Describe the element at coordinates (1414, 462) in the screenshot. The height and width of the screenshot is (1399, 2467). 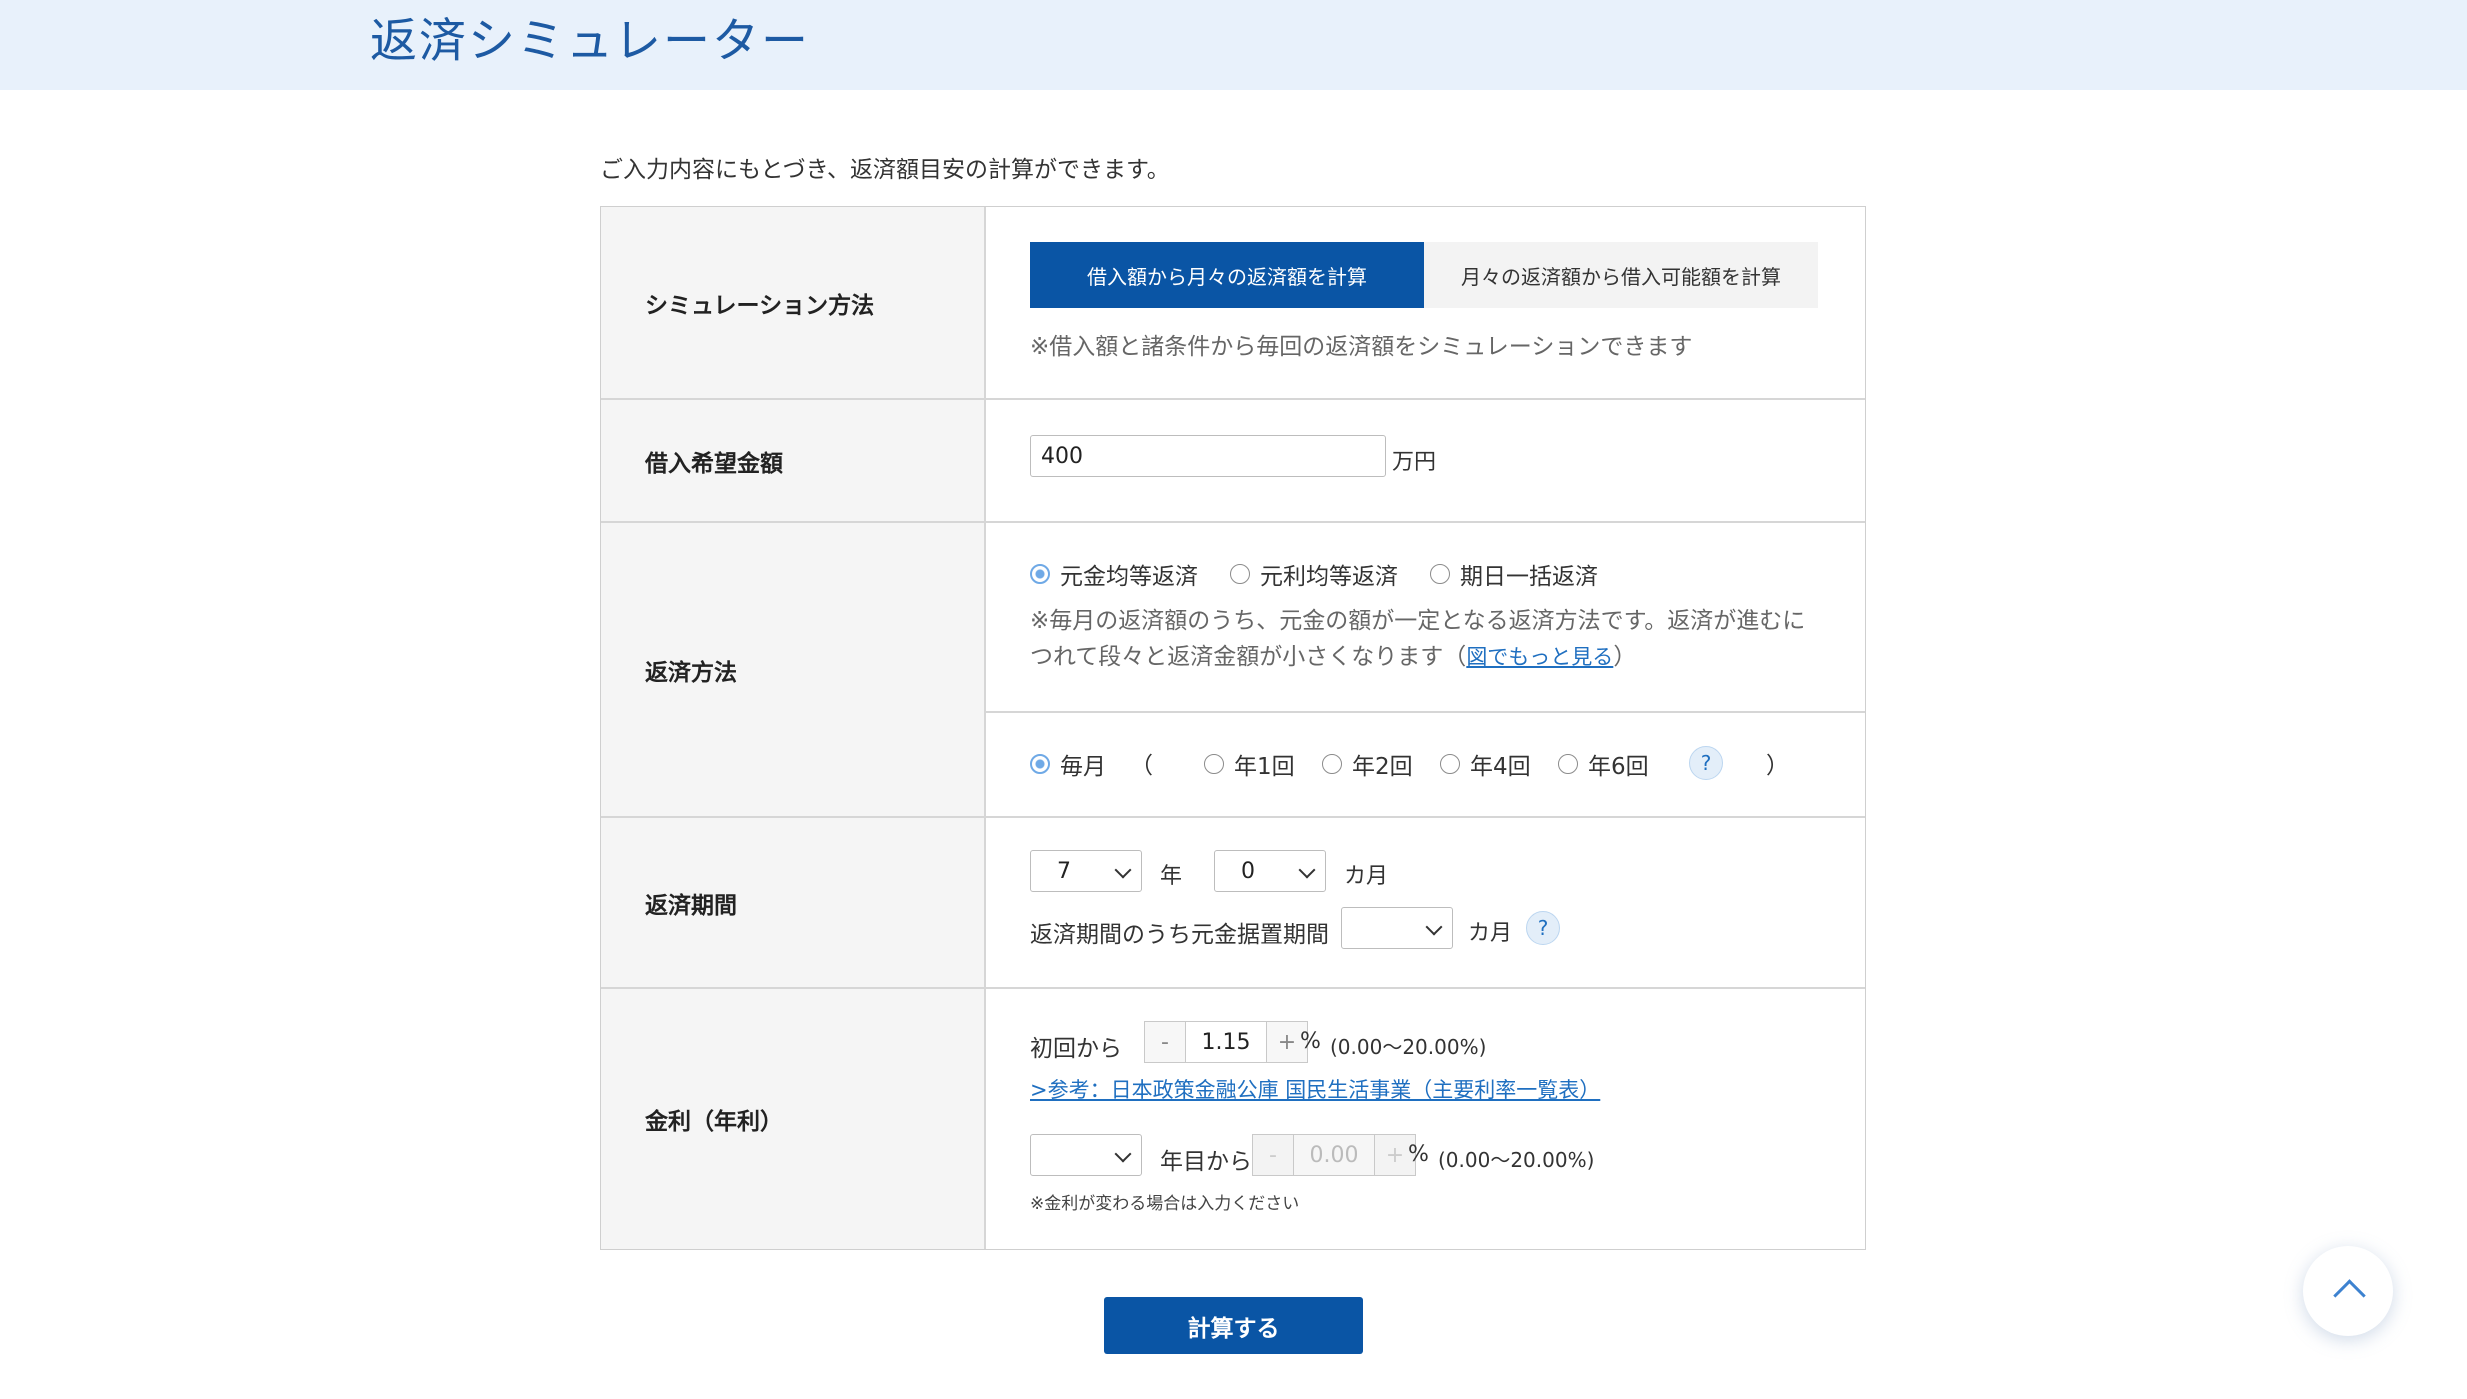
I see `loan-amount-unit: 万円` at that location.